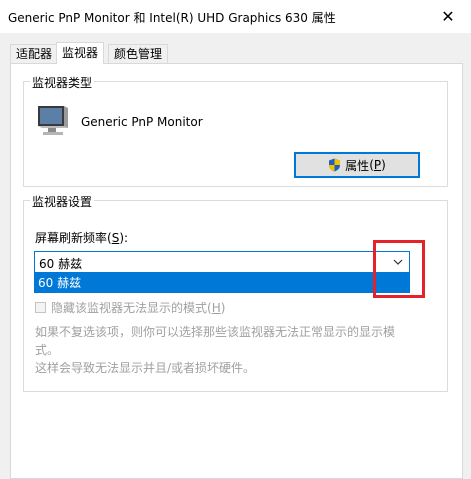  Describe the element at coordinates (80, 53) in the screenshot. I see `tab-monitor: 监视器` at that location.